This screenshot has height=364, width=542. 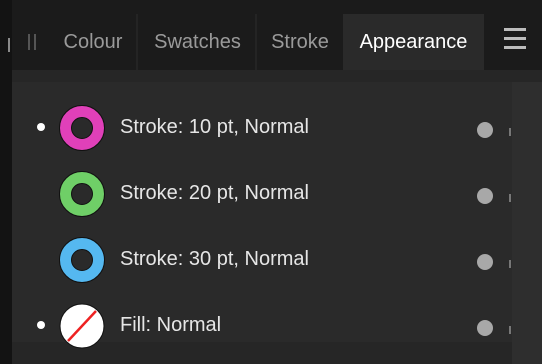 I want to click on appearance-item-label: Stroke: 20 pt, Normal, so click(x=214, y=193).